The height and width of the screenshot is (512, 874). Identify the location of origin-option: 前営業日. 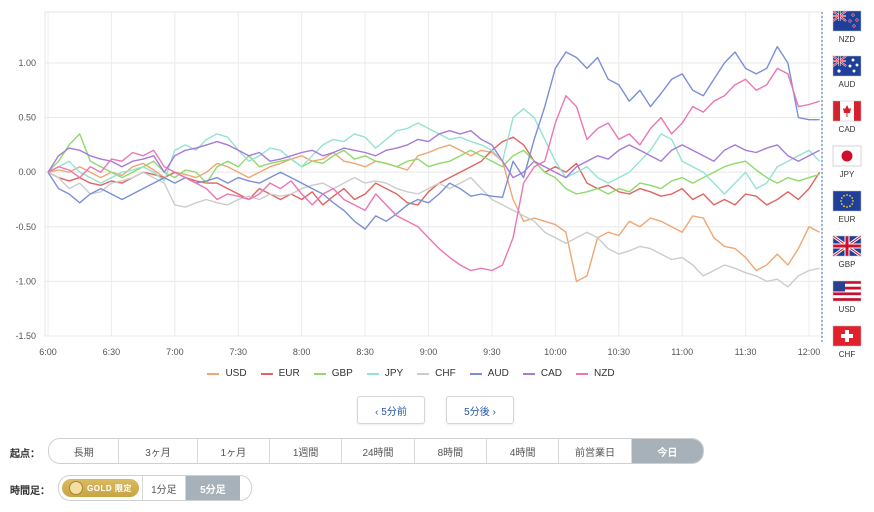
(594, 451).